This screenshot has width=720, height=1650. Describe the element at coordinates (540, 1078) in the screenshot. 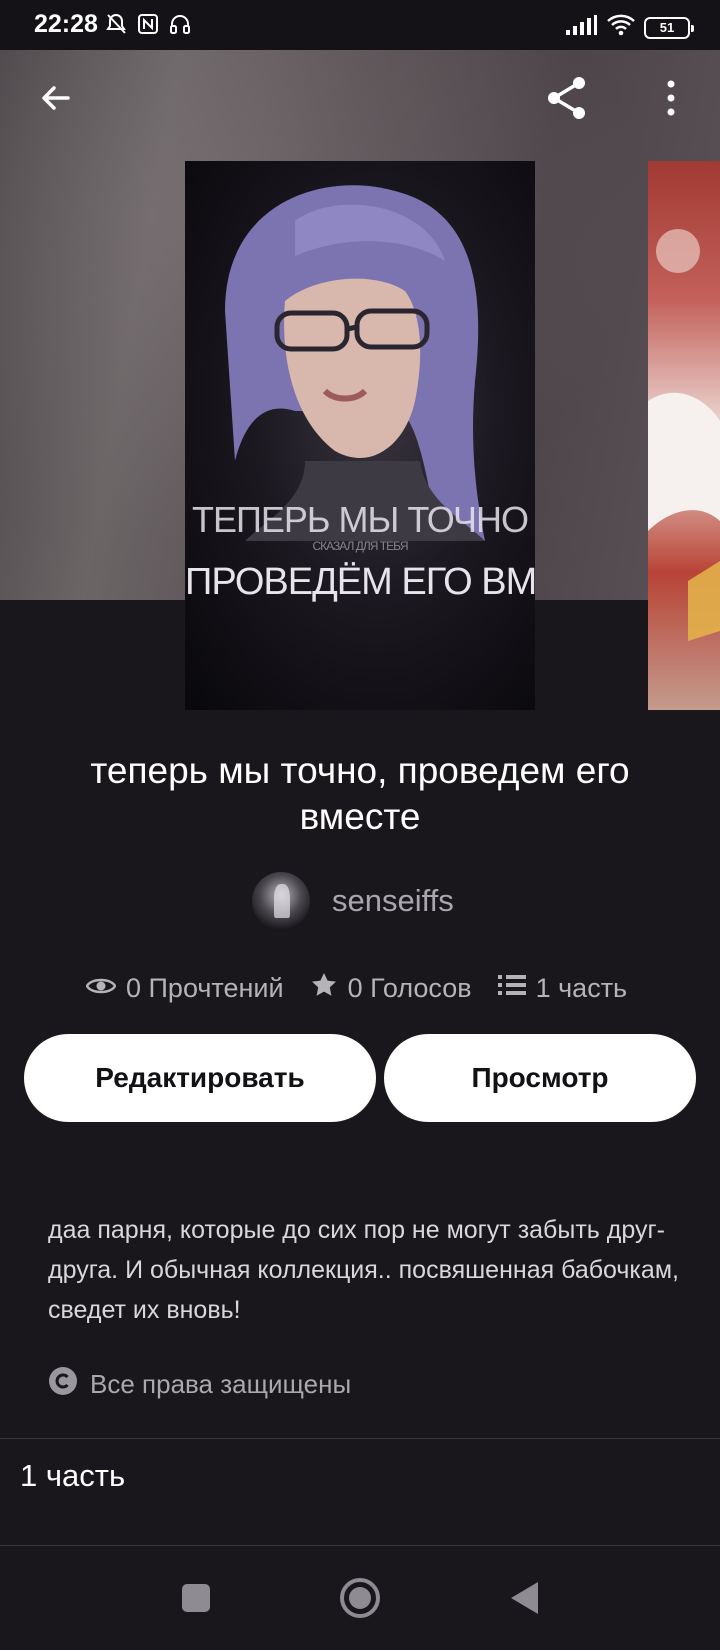

I see `view-button: Просмотр` at that location.